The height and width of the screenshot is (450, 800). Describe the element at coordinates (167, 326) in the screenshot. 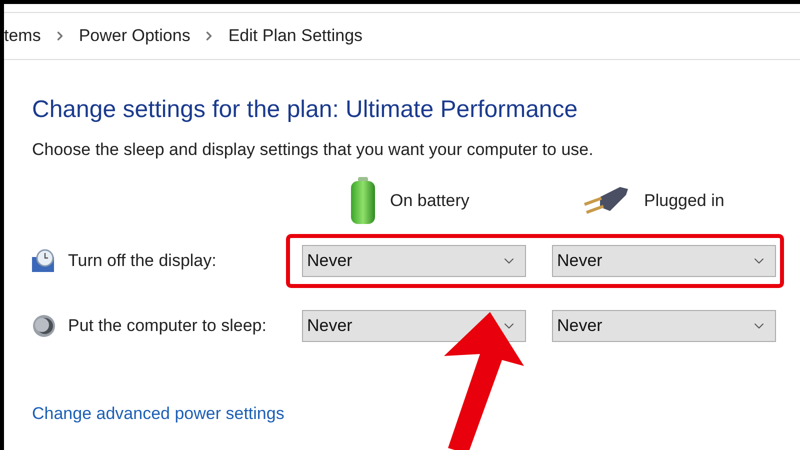

I see `setting-label: Put the computer to sleep:` at that location.